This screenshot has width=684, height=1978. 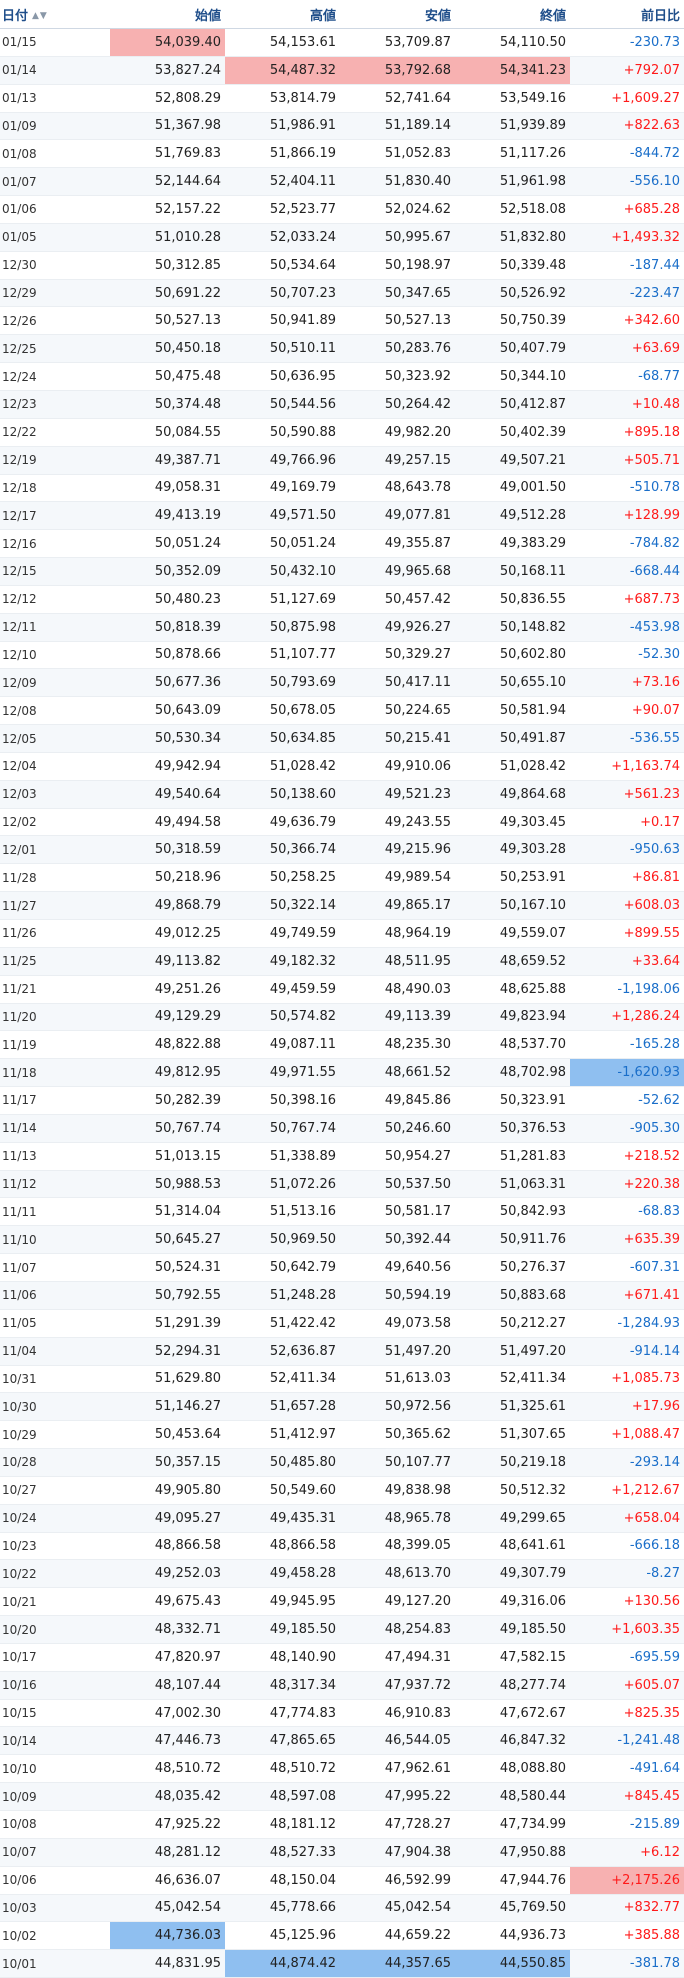 I want to click on cell-open: 50,218.96, so click(x=167, y=878).